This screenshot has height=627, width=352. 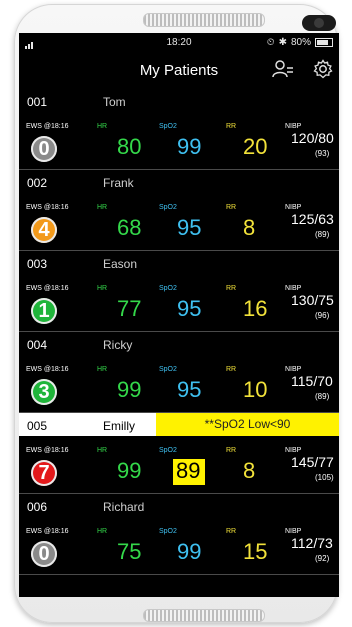 What do you see at coordinates (323, 69) in the screenshot?
I see `gear-icon` at bounding box center [323, 69].